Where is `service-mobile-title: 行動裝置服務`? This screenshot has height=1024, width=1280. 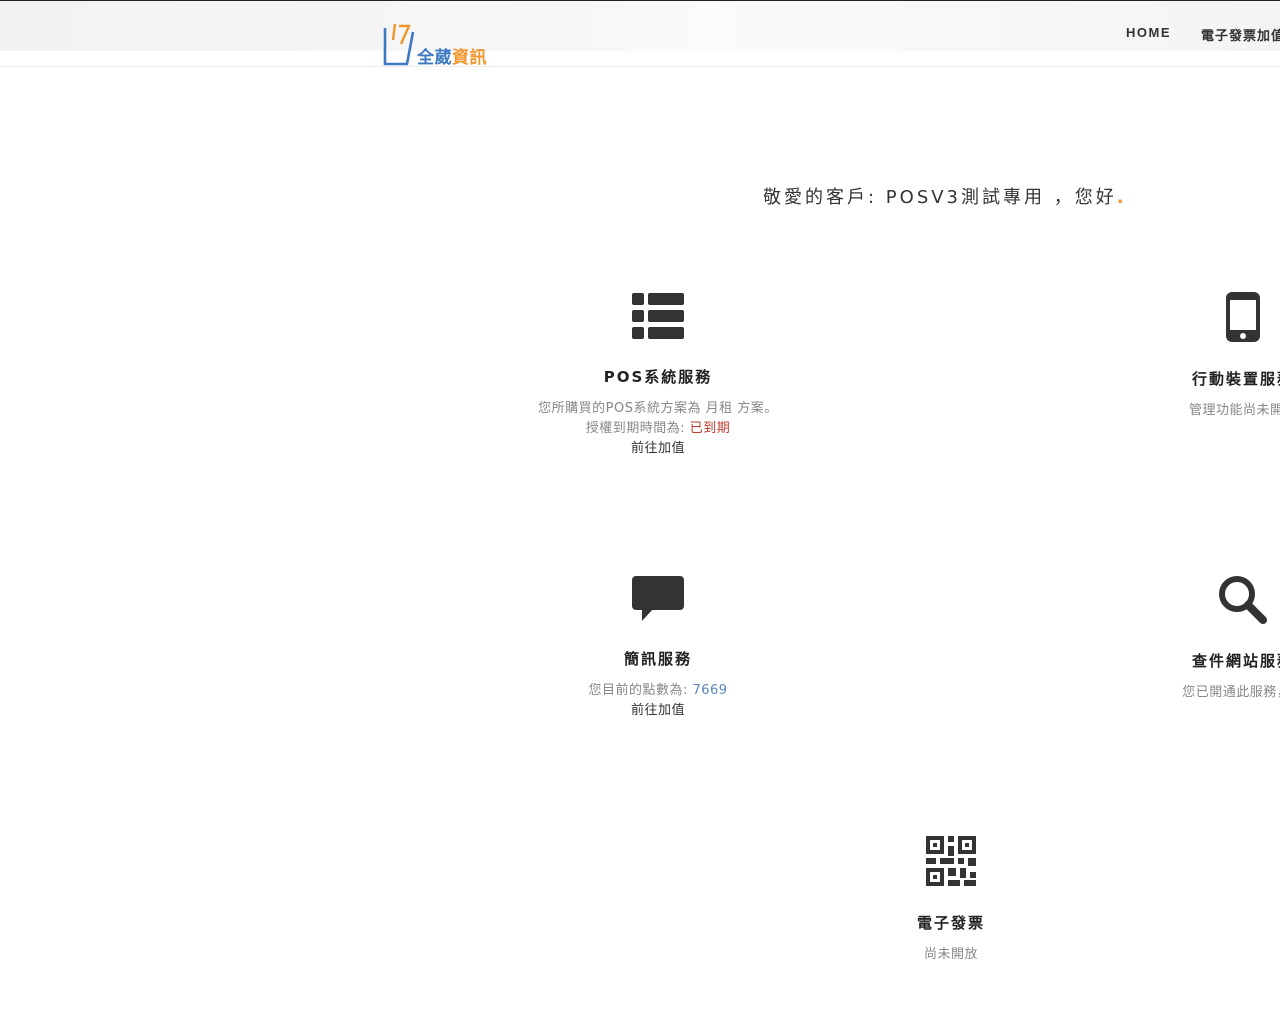
service-mobile-title: 行動裝置服務 is located at coordinates (1235, 379).